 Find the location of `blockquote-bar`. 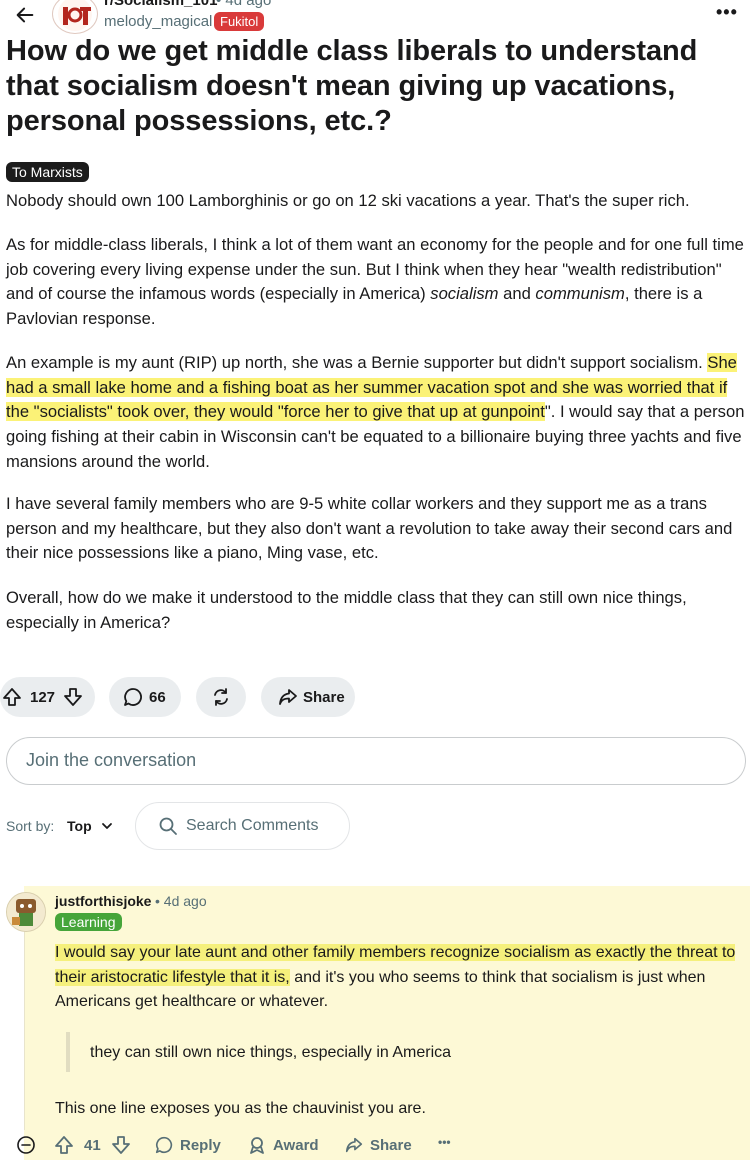

blockquote-bar is located at coordinates (68, 1052).